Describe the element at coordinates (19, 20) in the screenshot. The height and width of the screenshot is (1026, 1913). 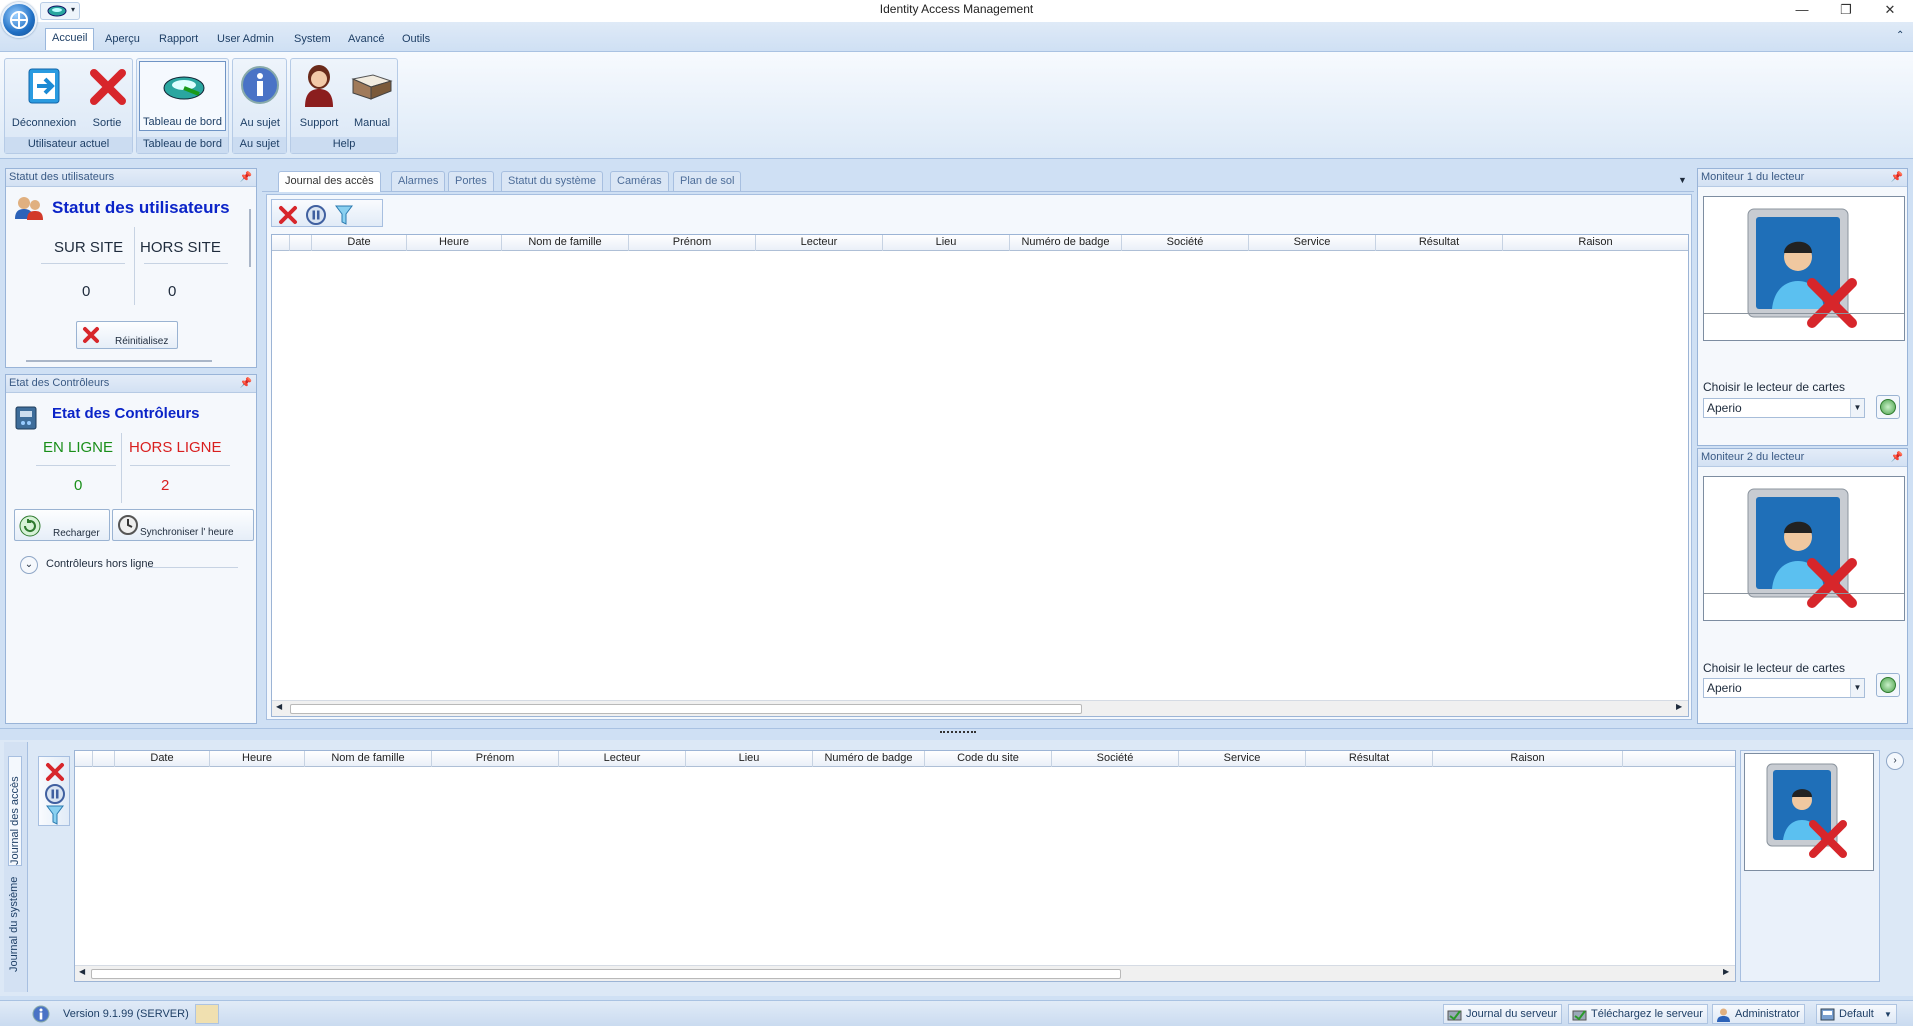
I see `application-menu-button` at that location.